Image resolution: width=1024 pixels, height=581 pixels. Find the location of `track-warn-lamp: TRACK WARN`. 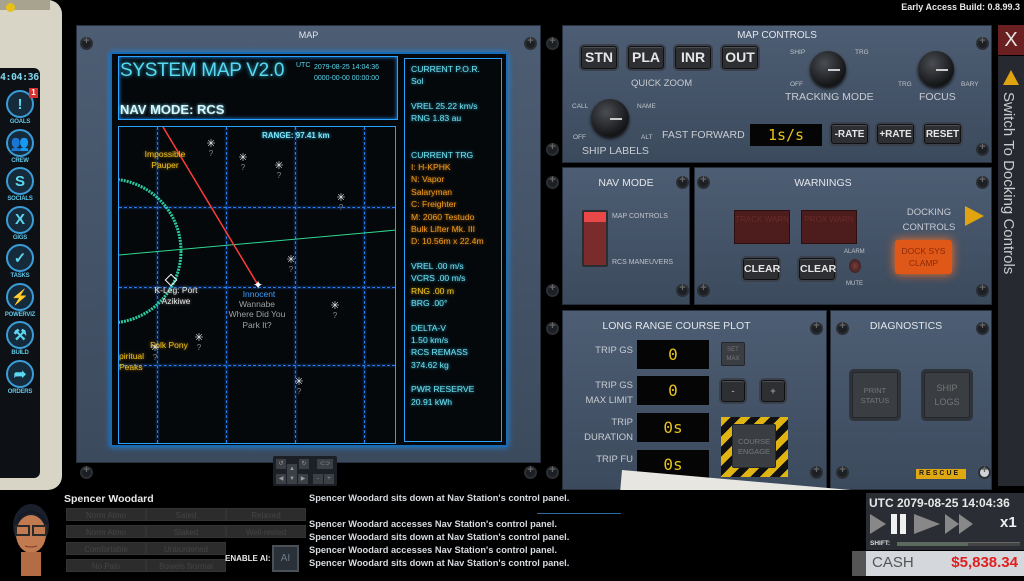

track-warn-lamp: TRACK WARN is located at coordinates (762, 227).